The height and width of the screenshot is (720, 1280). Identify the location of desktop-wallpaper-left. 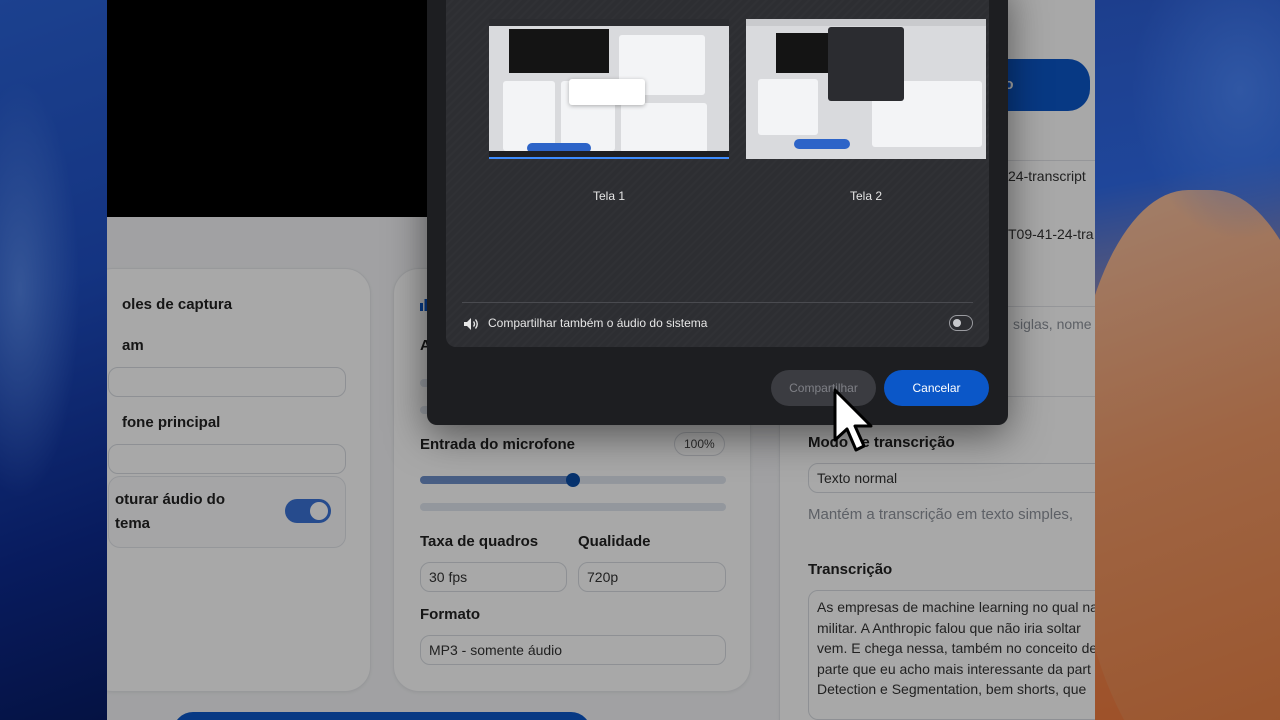
(55, 360).